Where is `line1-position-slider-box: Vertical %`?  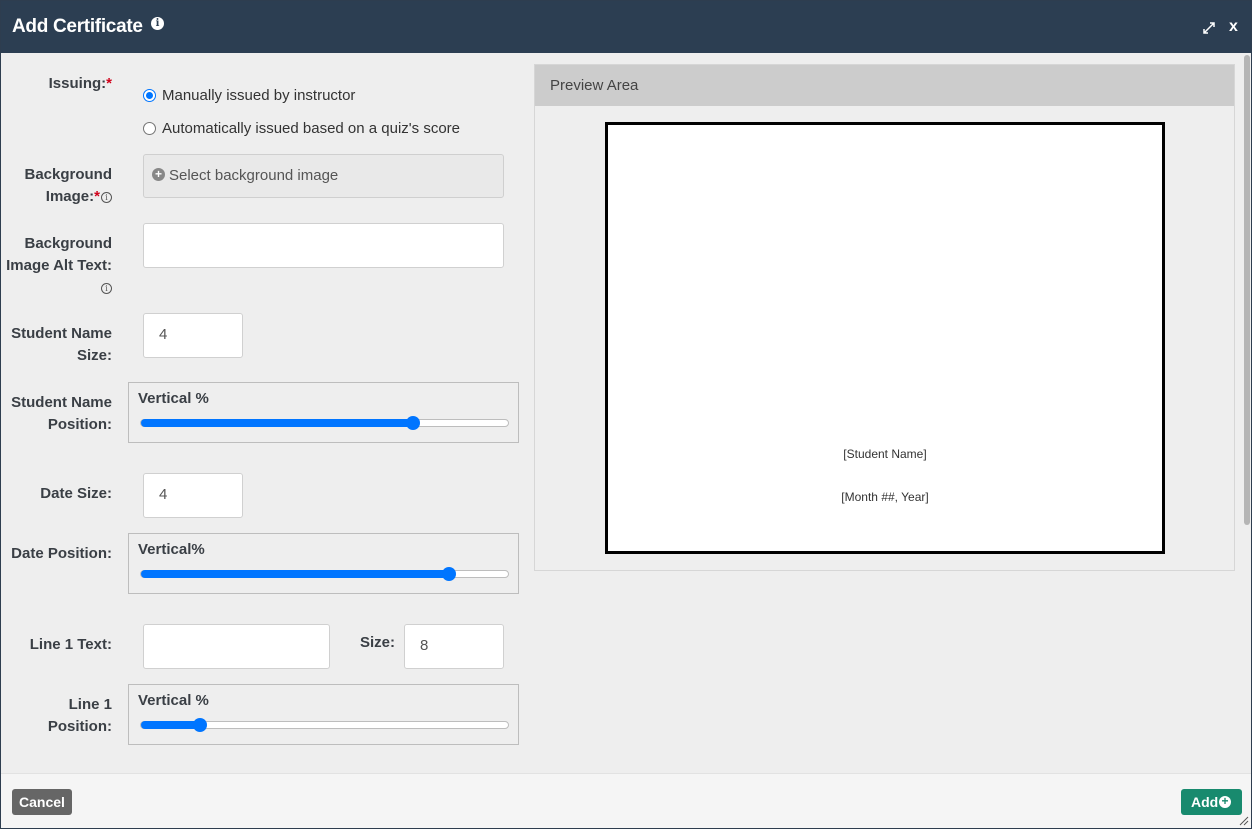 line1-position-slider-box: Vertical % is located at coordinates (323, 714).